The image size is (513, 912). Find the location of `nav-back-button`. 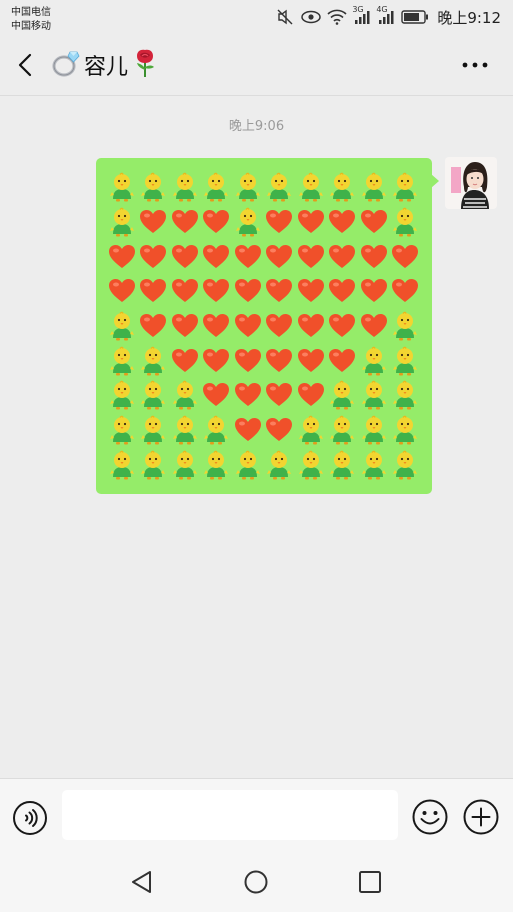

nav-back-button is located at coordinates (142, 882).